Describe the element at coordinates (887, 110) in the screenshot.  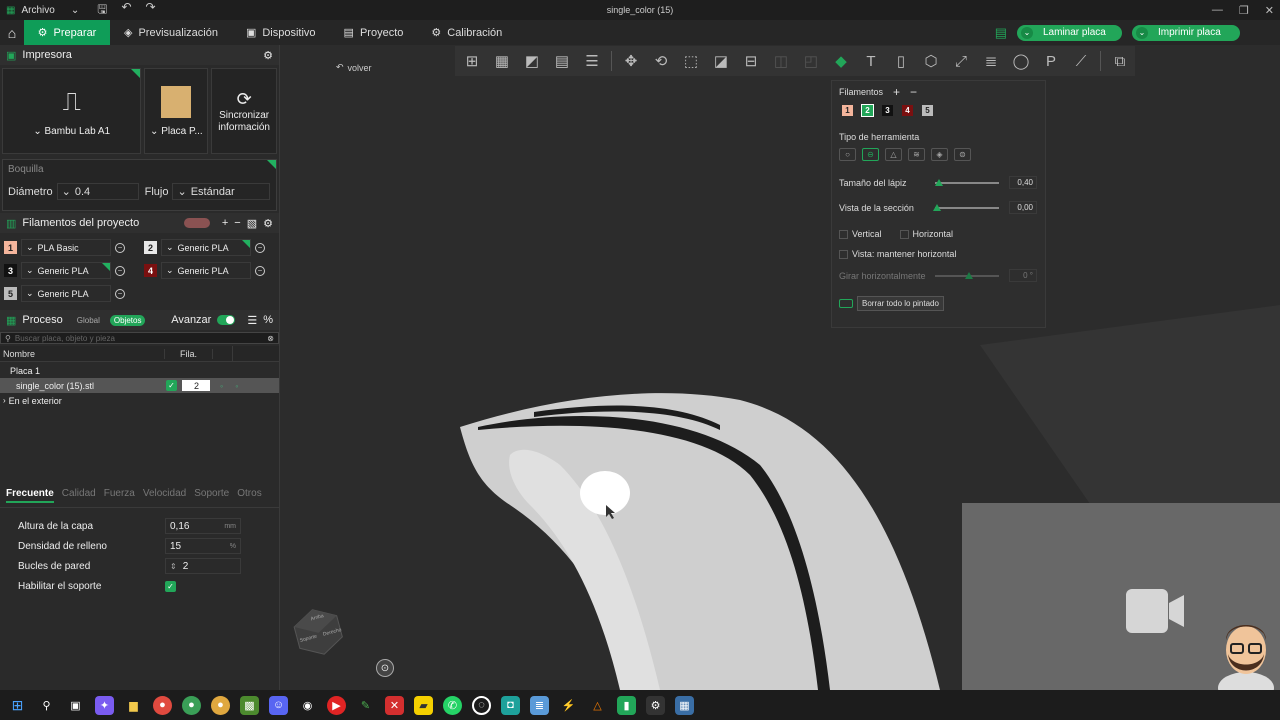
I see `filament-swatch: 3` at that location.